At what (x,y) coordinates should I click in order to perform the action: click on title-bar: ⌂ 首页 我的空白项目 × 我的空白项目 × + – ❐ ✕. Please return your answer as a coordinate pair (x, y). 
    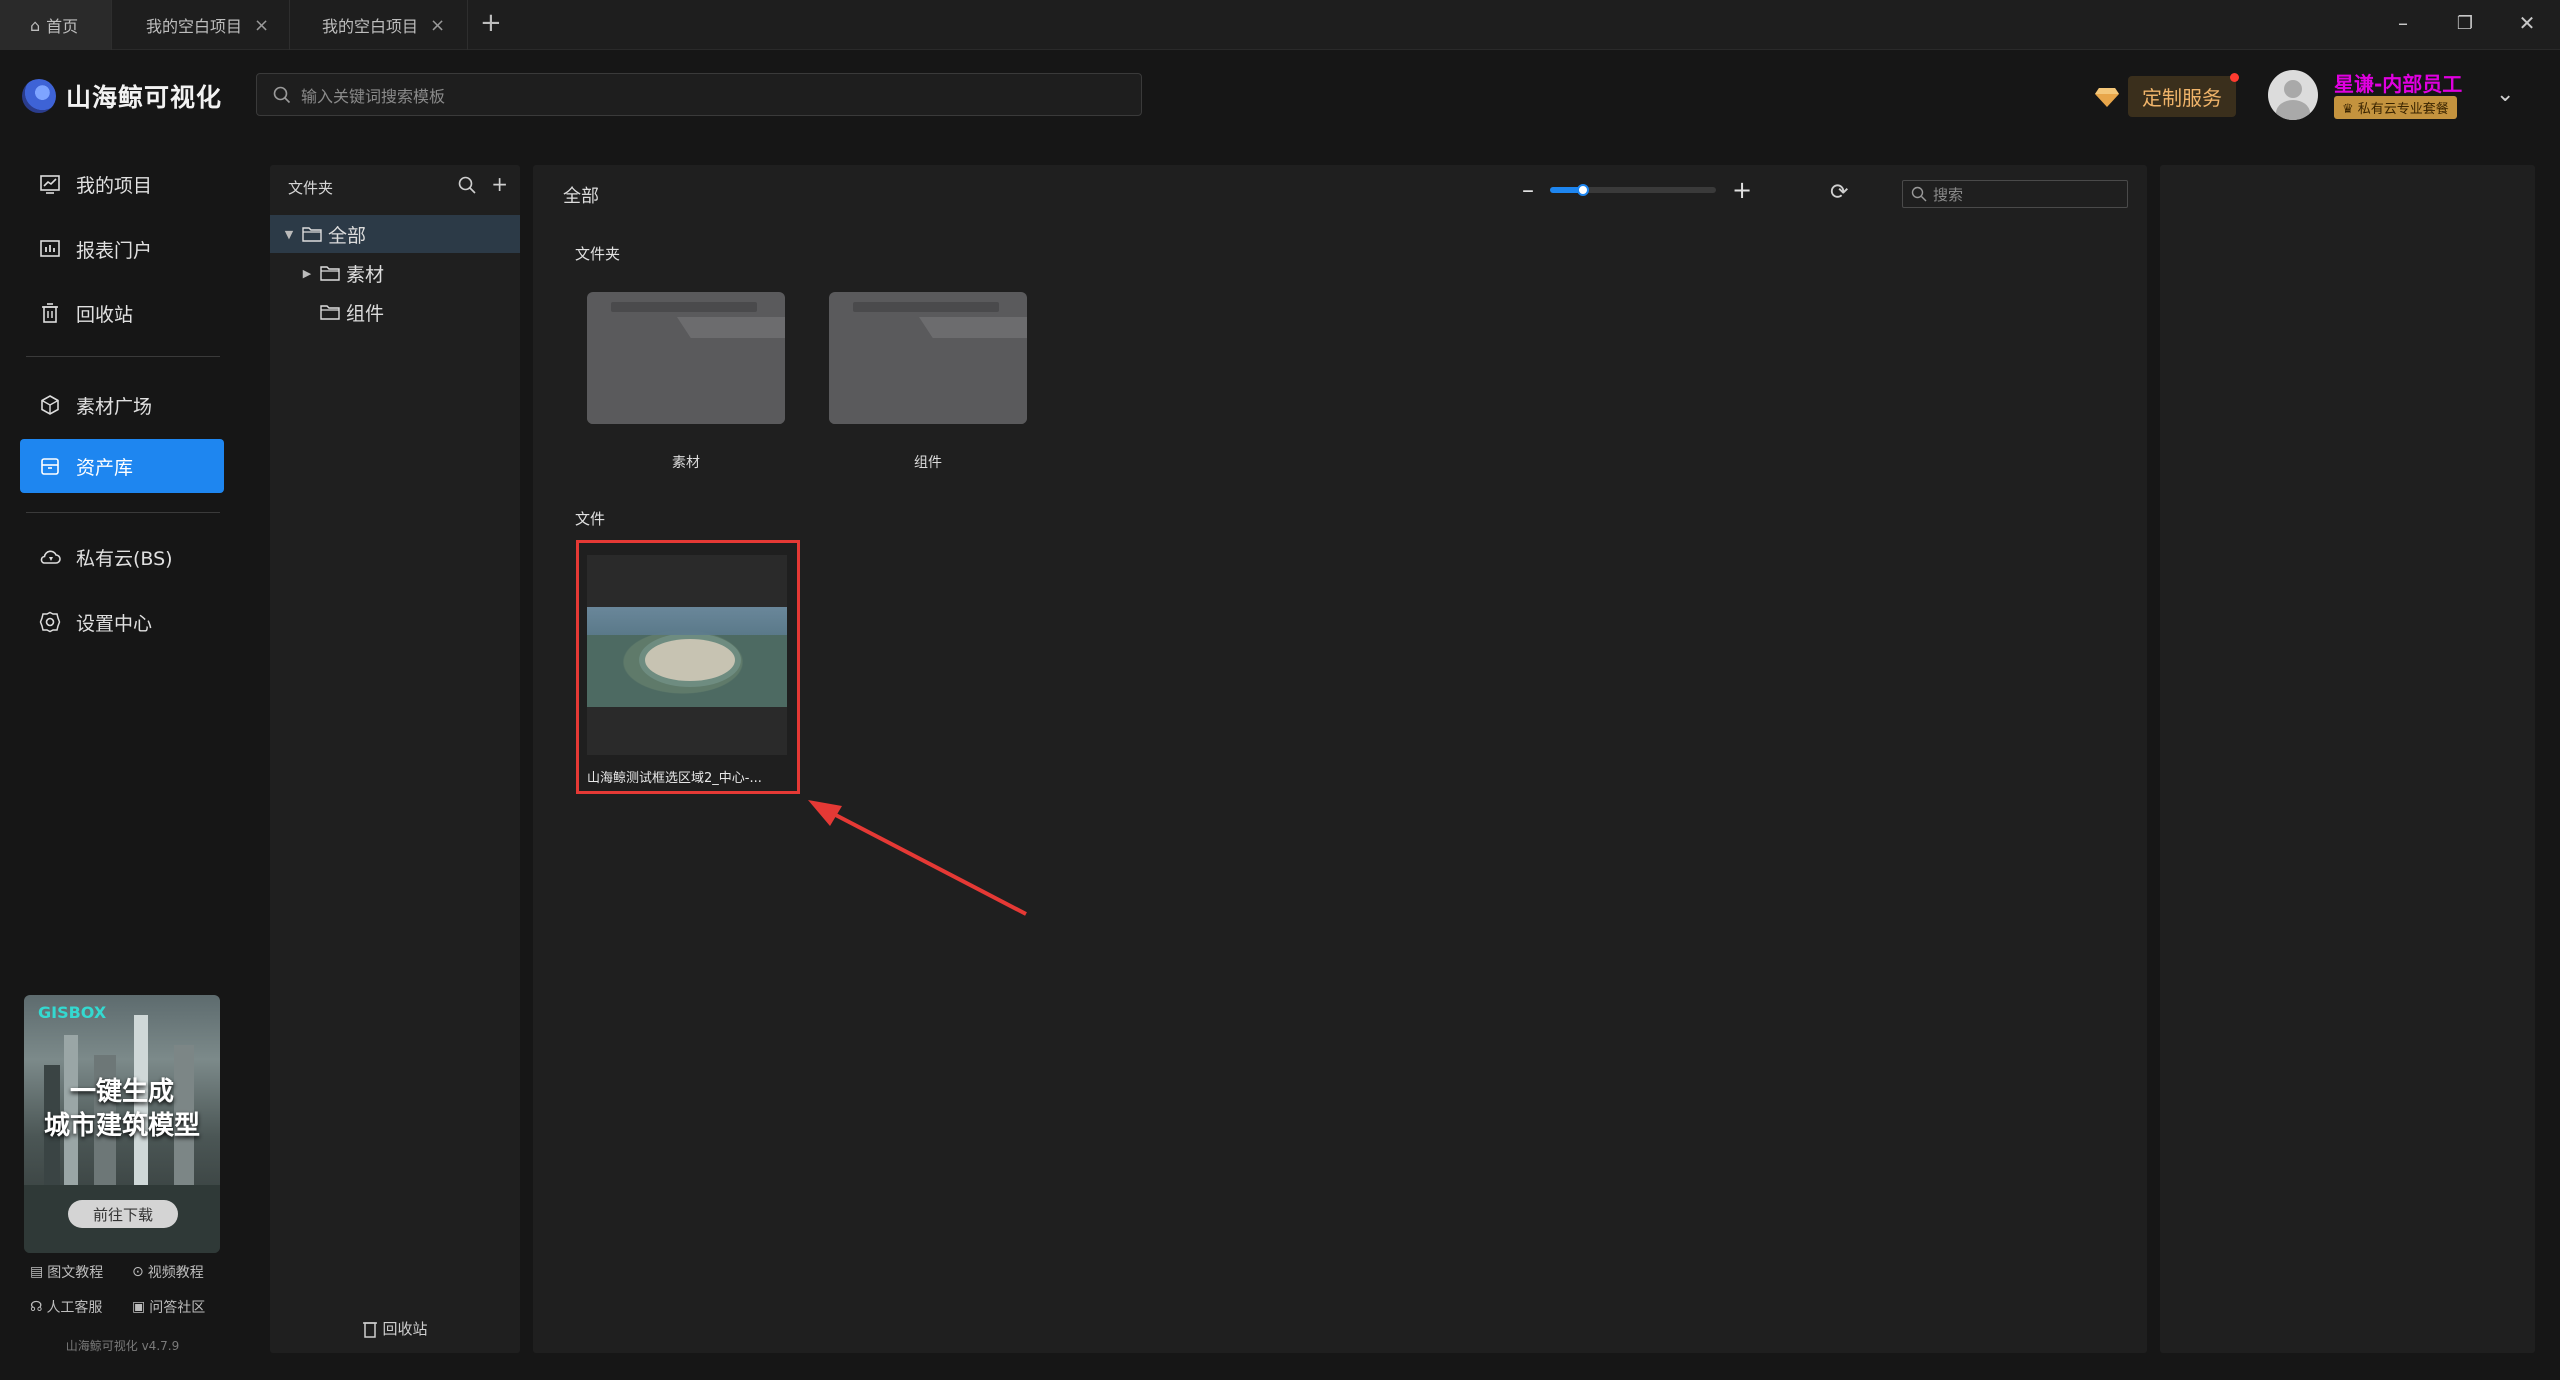
    Looking at the image, I should click on (1280, 25).